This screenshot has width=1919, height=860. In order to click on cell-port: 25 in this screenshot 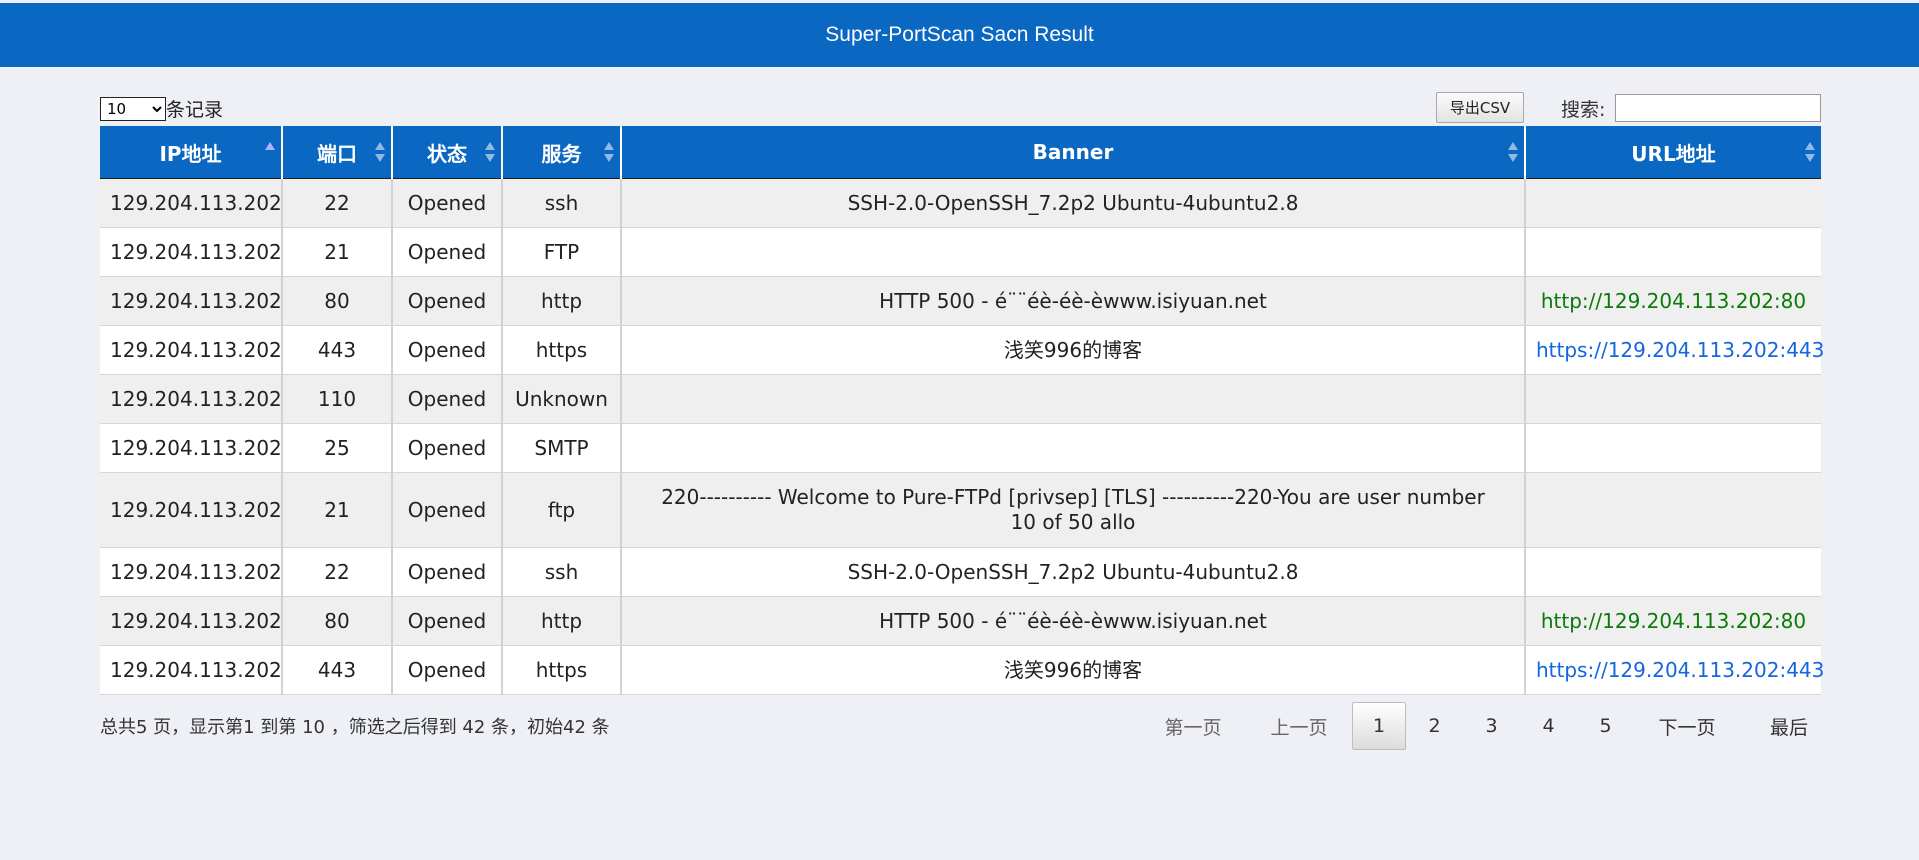, I will do `click(337, 448)`.